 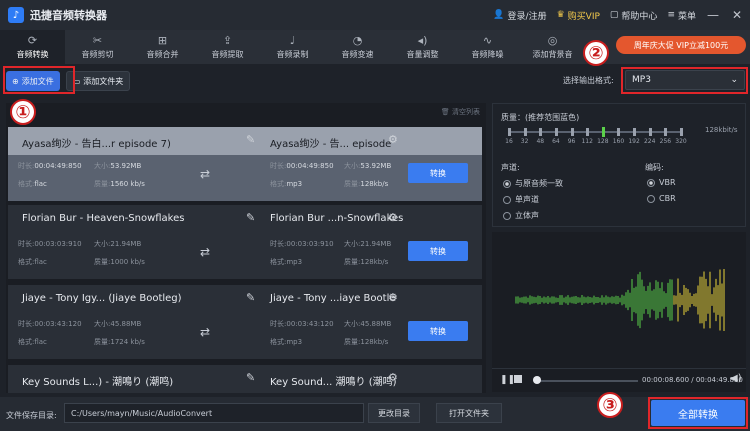 What do you see at coordinates (578, 15) in the screenshot?
I see `buy-vip-button: ♛ 购买VIP` at bounding box center [578, 15].